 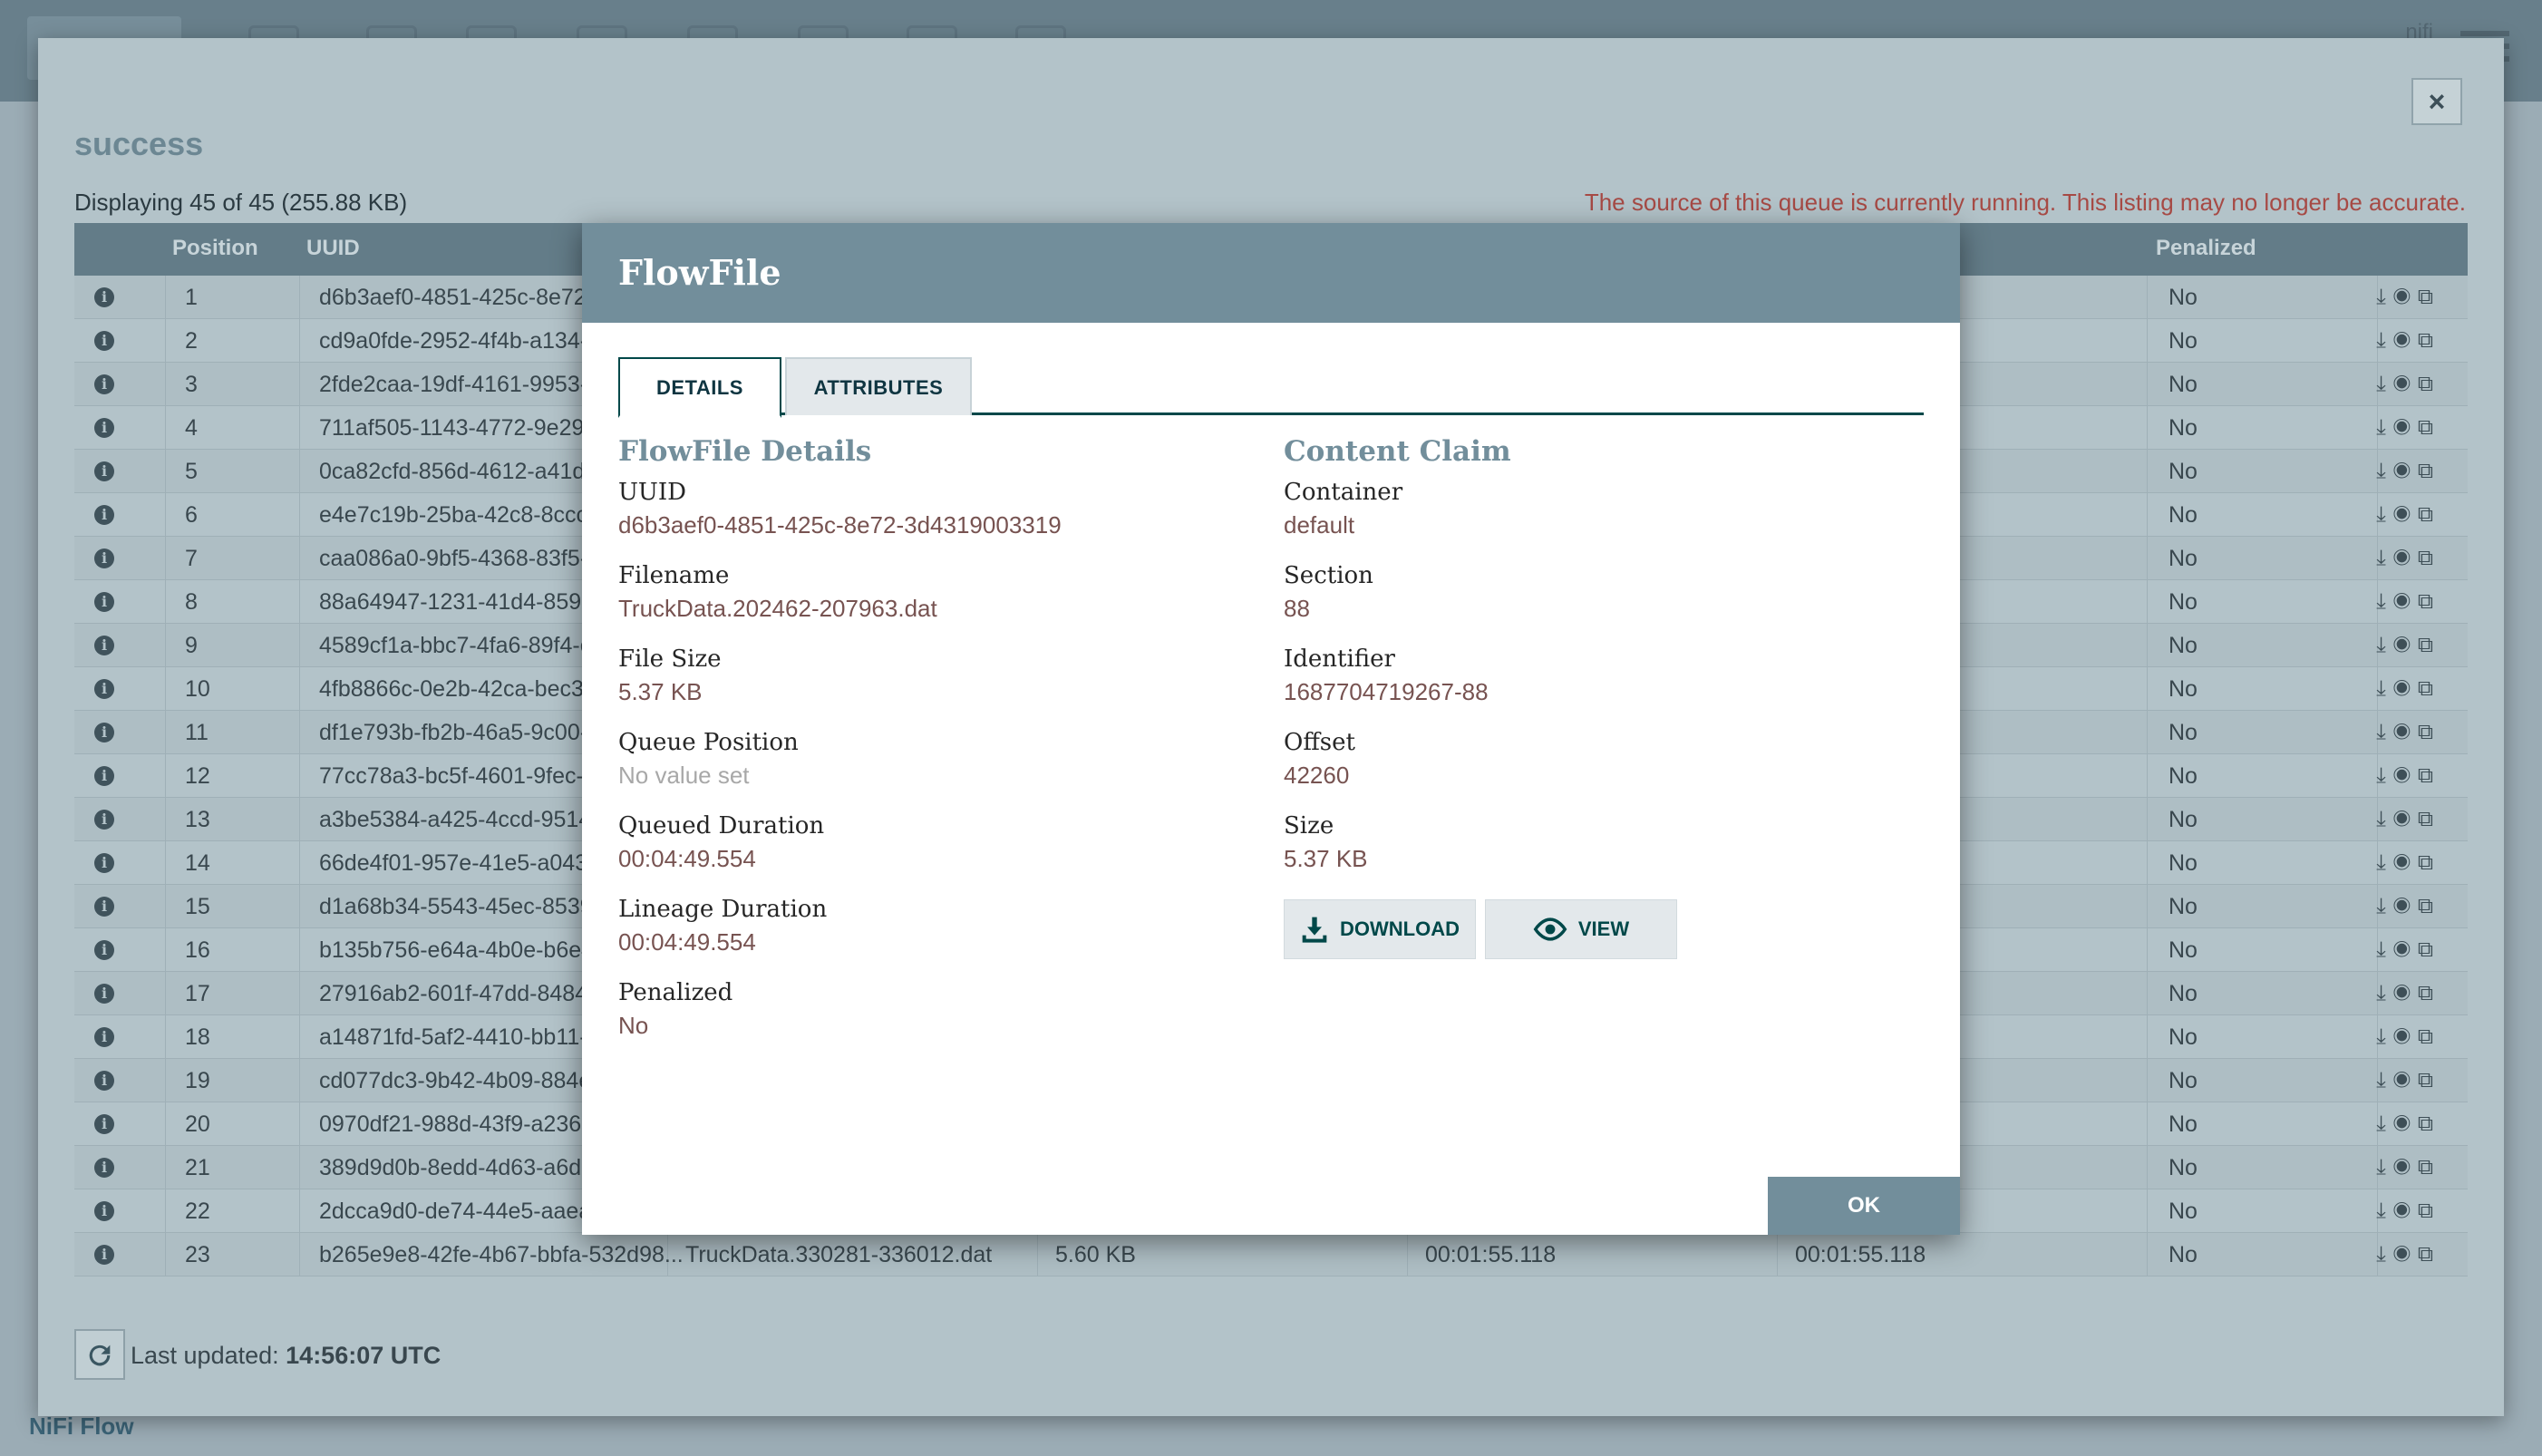 What do you see at coordinates (699, 387) in the screenshot?
I see `tab-details: DETAILS` at bounding box center [699, 387].